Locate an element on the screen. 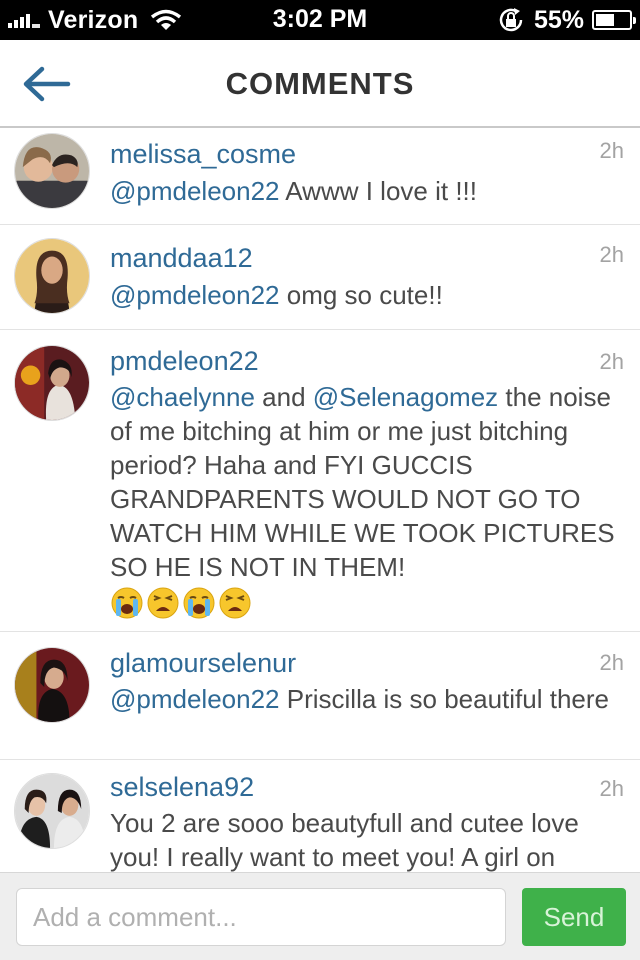  battery-percent: 55% is located at coordinates (558, 19).